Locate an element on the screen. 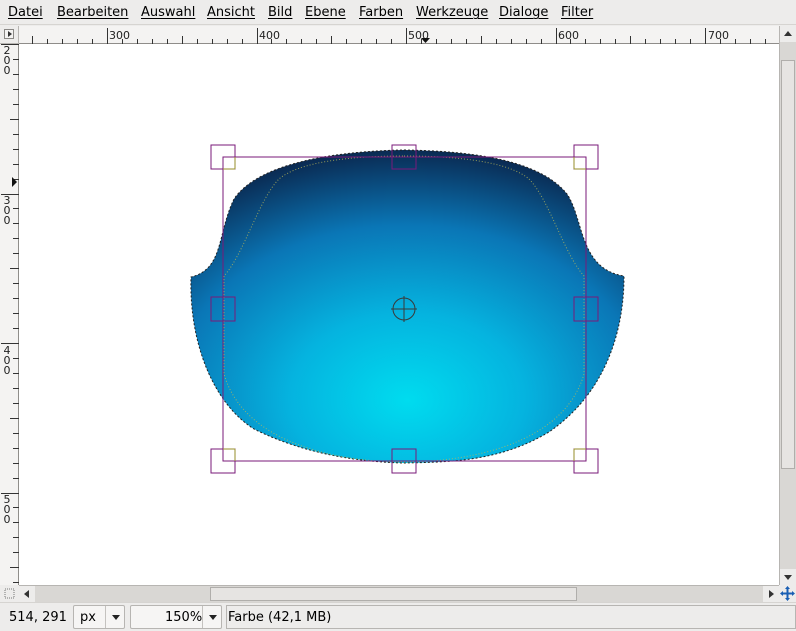 This screenshot has height=631, width=796. vertical-ruler: 2 0 0 3 0 0 4 0 0 5 0 0 is located at coordinates (9, 314).